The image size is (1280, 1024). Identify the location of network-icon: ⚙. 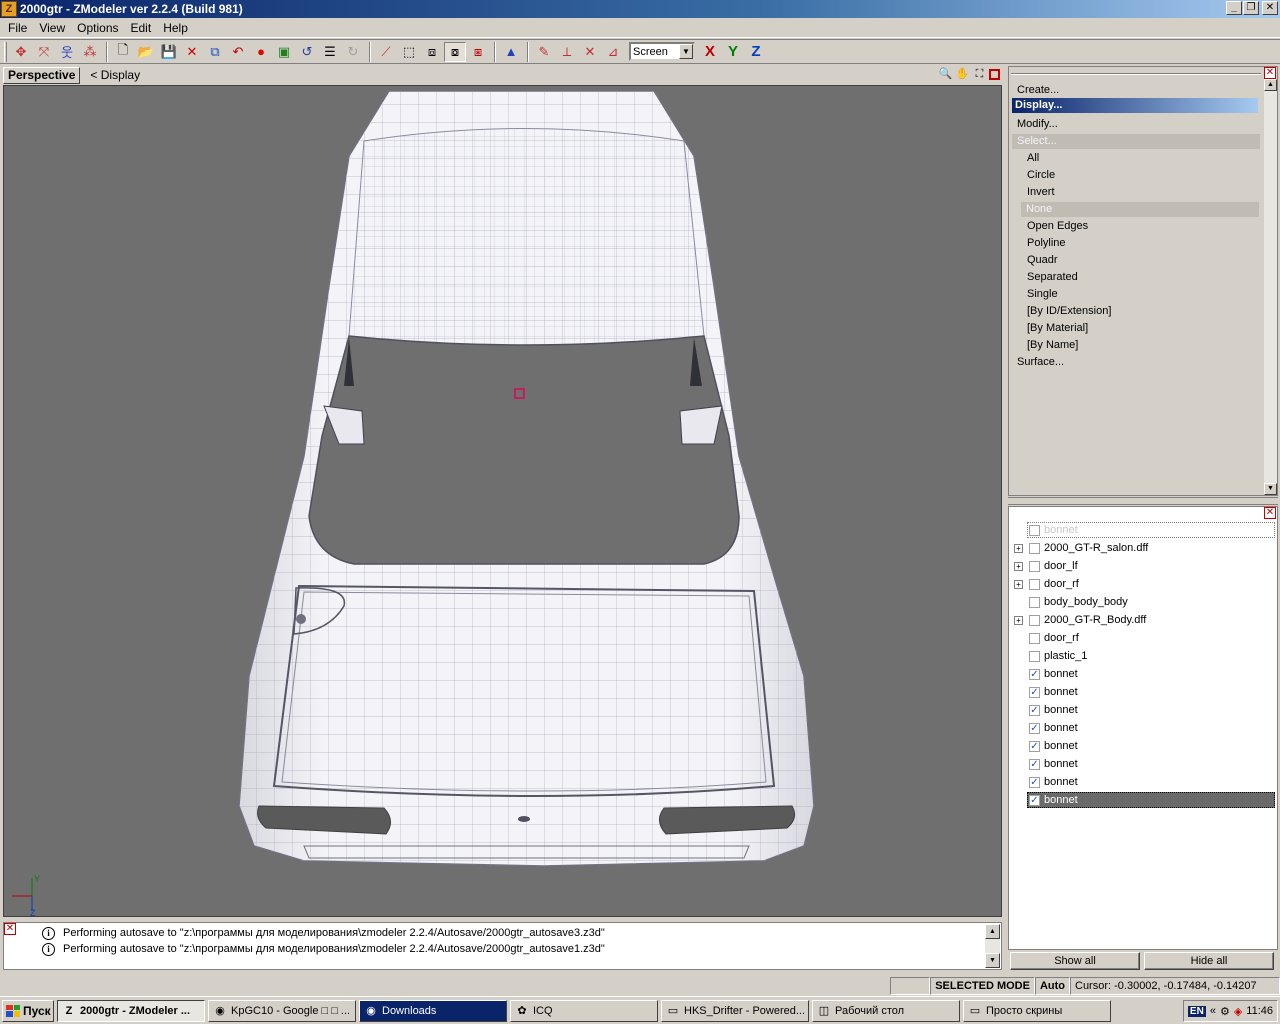
(1225, 1011).